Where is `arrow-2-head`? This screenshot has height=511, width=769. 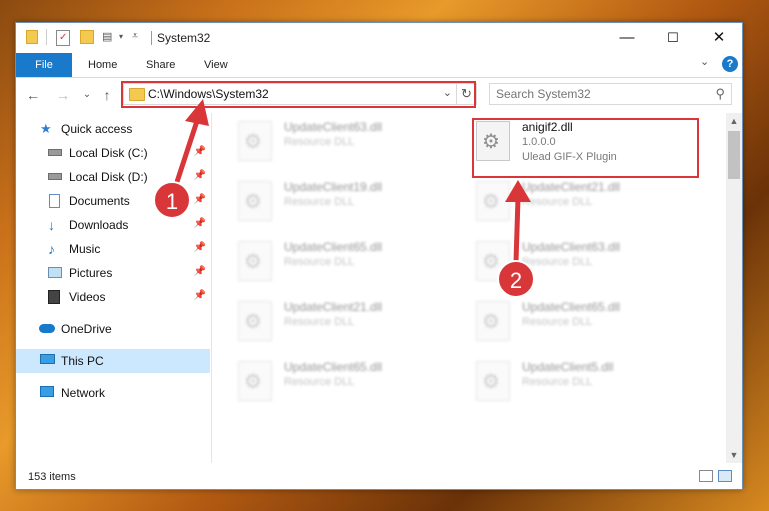
arrow-2-head is located at coordinates (518, 191).